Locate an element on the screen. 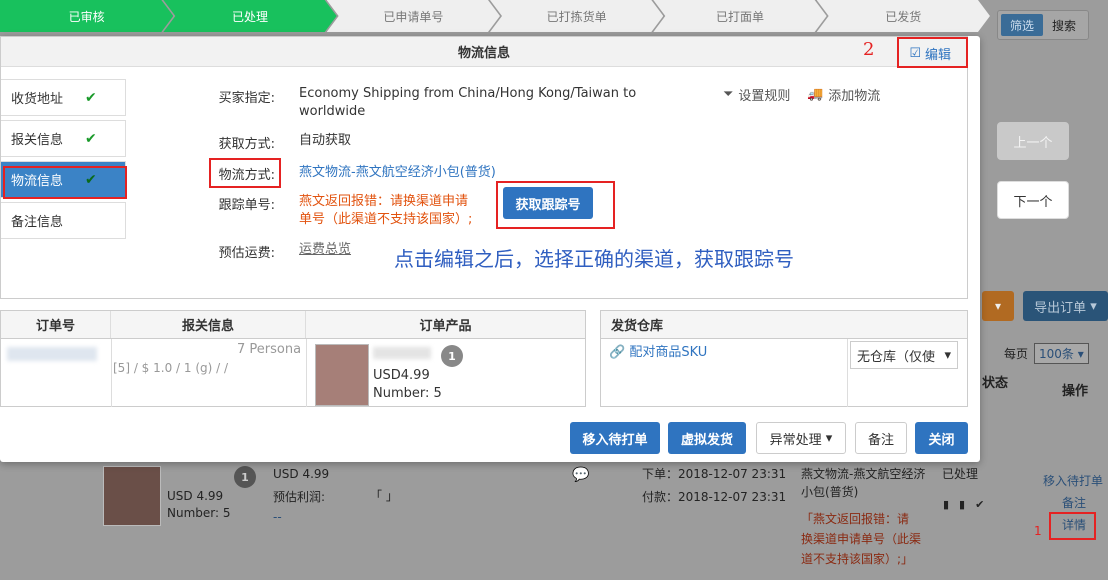 This screenshot has height=580, width=1108. customs-header: 报关信息 is located at coordinates (208, 324).